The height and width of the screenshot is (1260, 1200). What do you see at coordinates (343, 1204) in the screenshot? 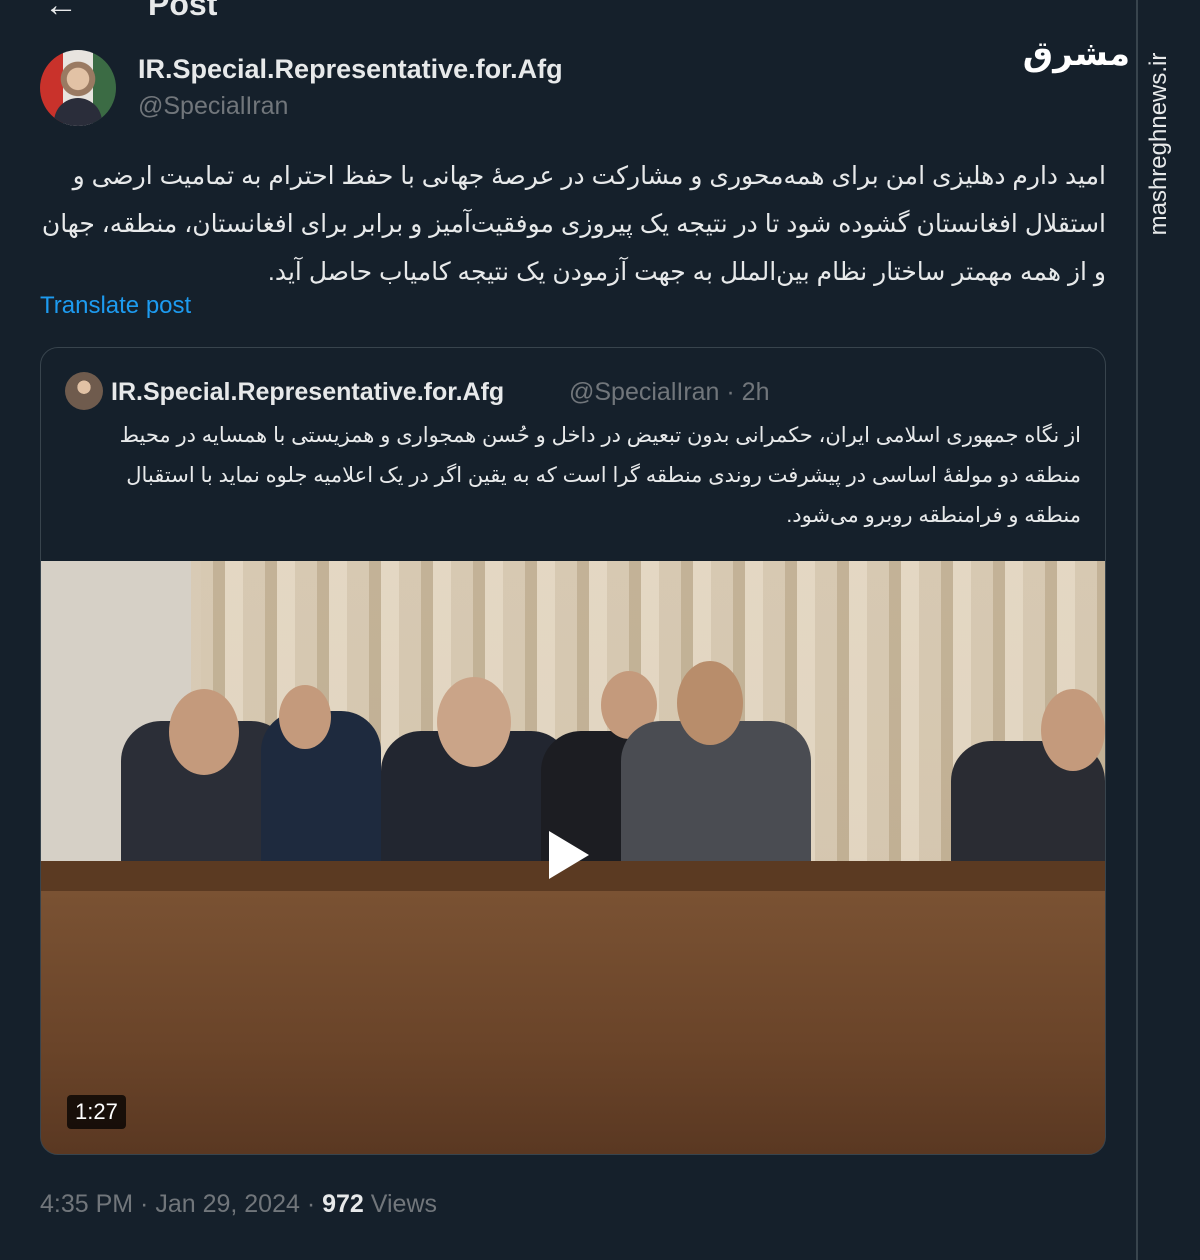
I see `views-count: 972` at bounding box center [343, 1204].